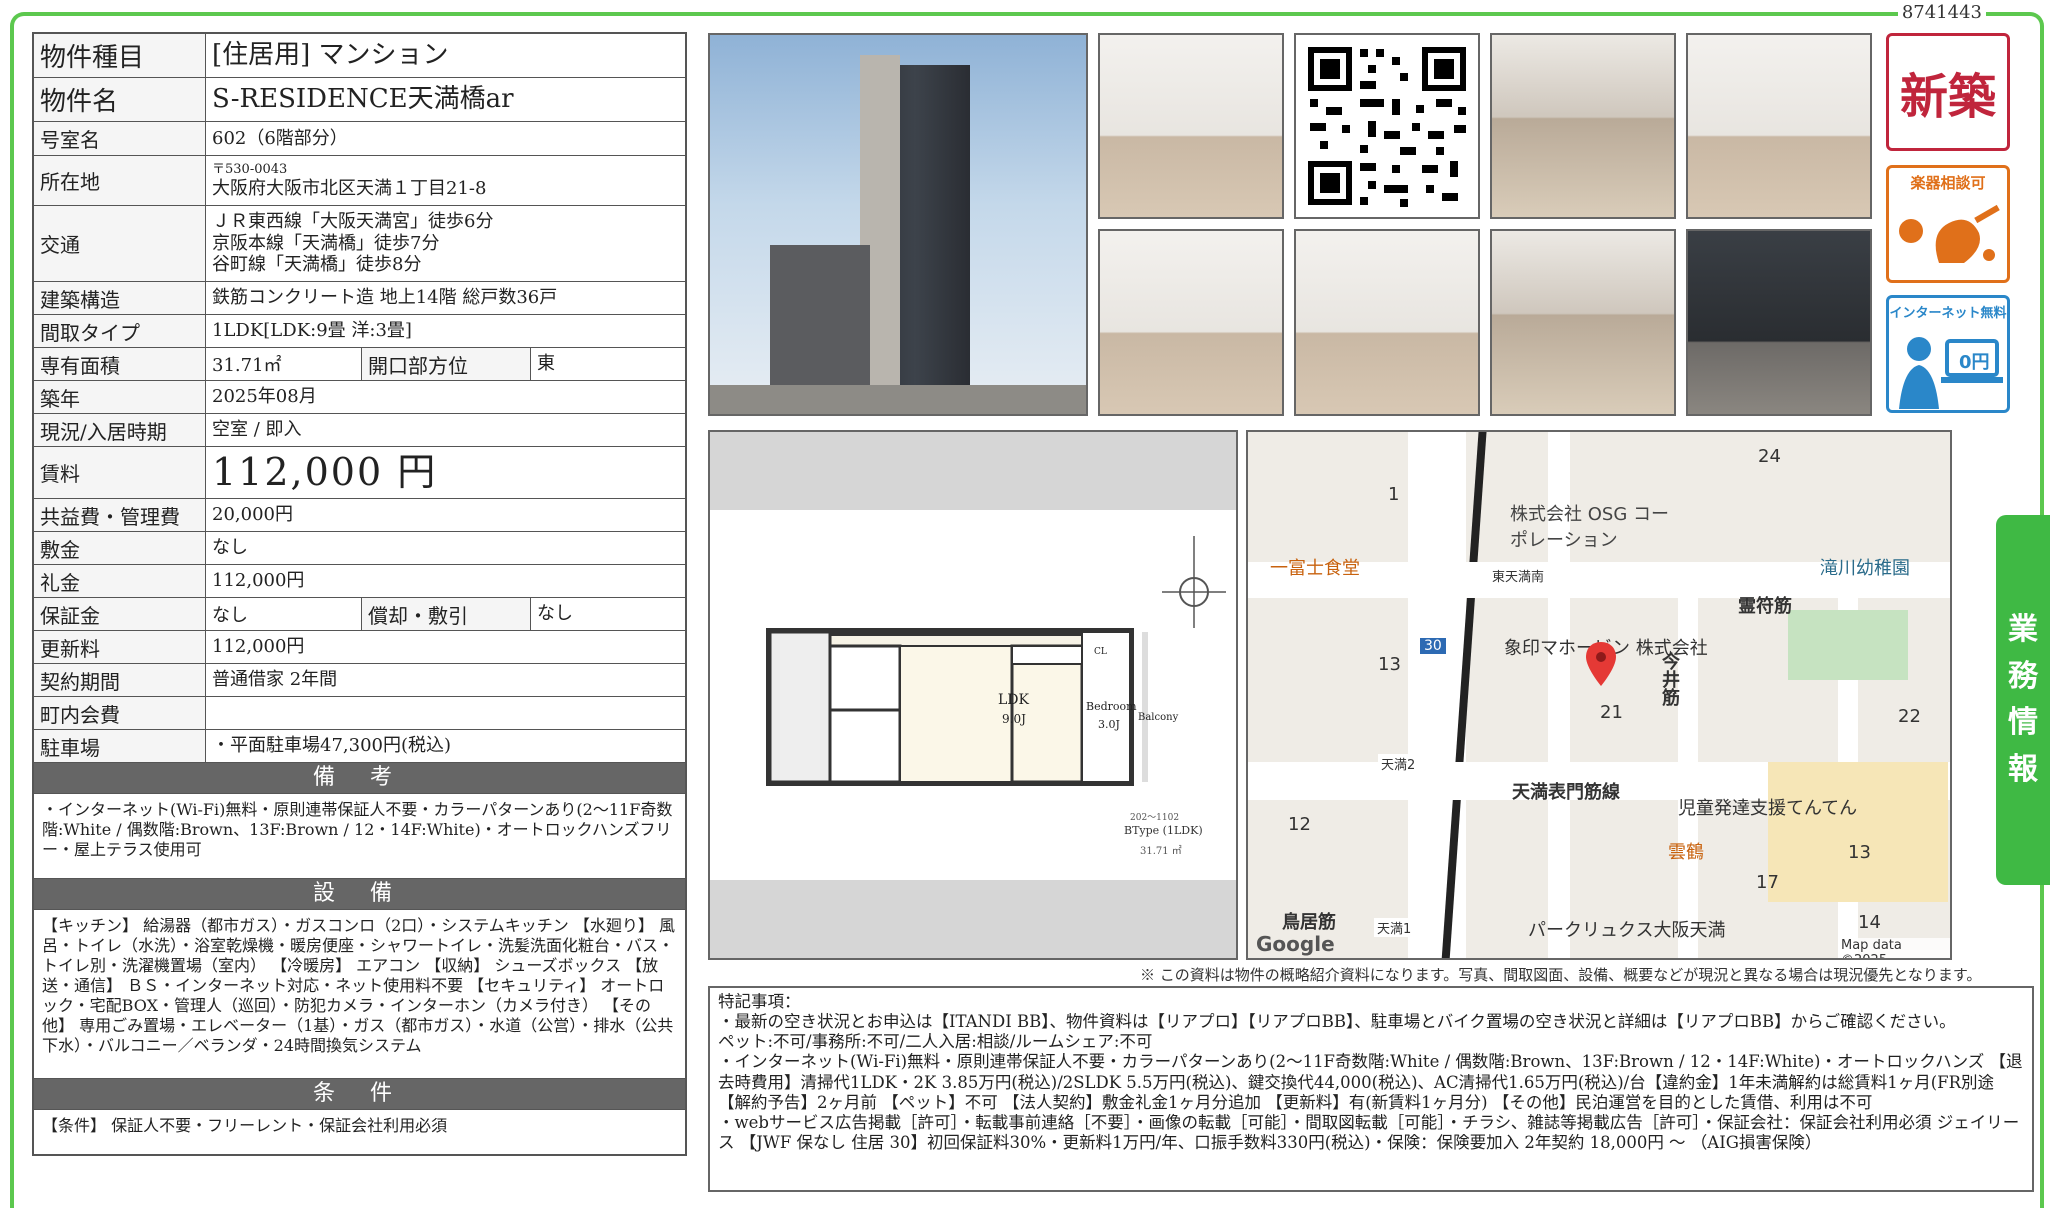  What do you see at coordinates (1158, 717) in the screenshot?
I see `balcony-label: Balcony` at bounding box center [1158, 717].